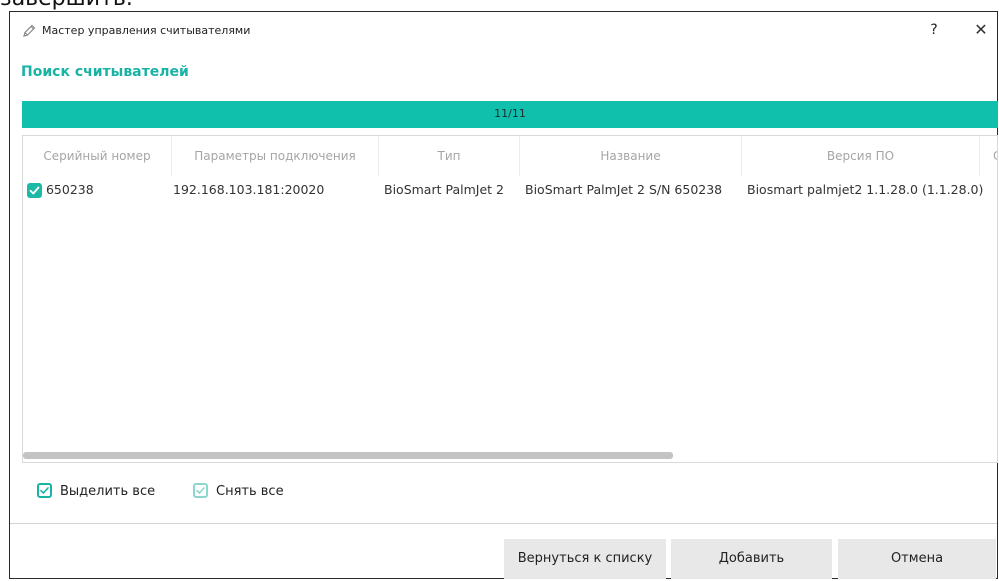 The image size is (999, 581). I want to click on progress-bar: 11/11, so click(510, 114).